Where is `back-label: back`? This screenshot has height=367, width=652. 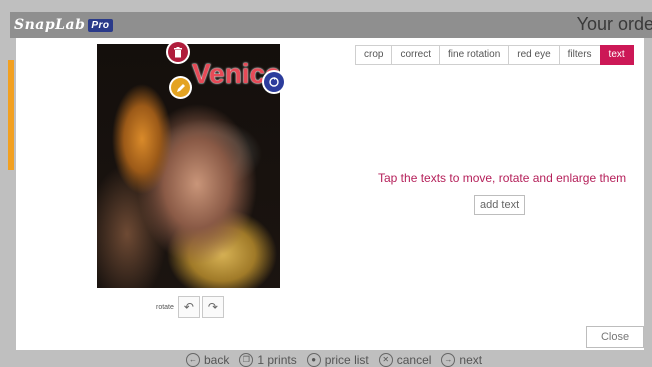
back-label: back is located at coordinates (217, 359).